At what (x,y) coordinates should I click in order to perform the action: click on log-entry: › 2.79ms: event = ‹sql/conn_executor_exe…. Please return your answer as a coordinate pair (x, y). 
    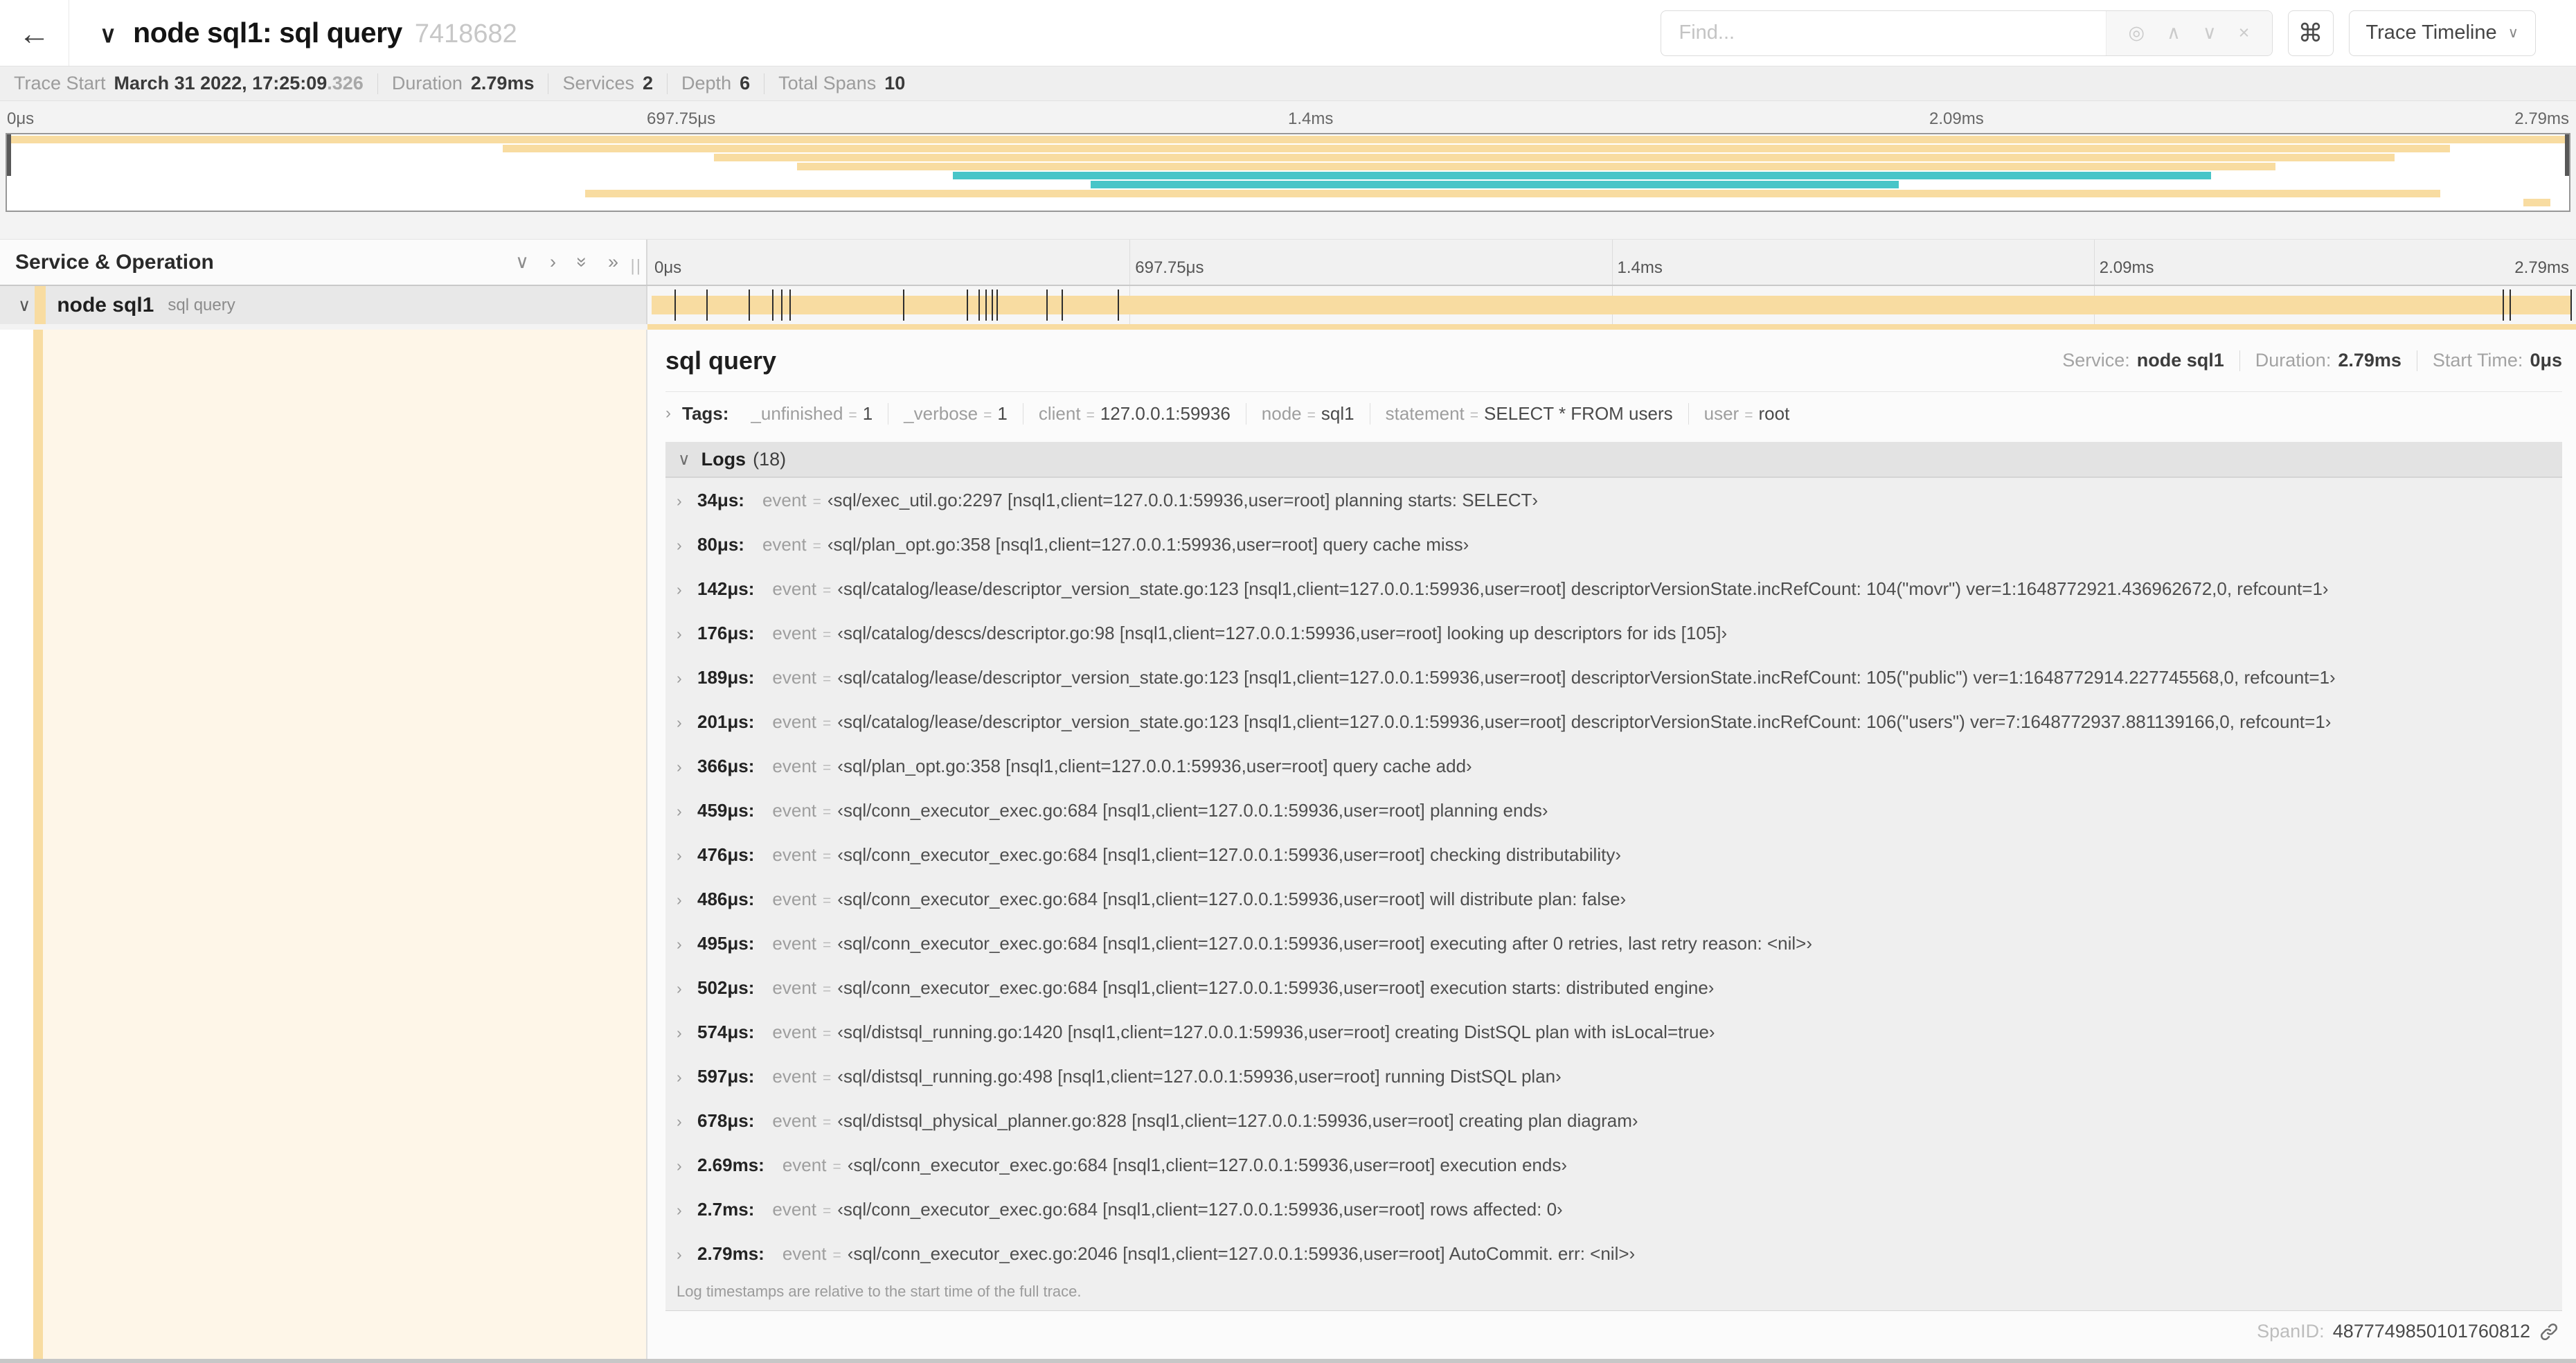
    Looking at the image, I should click on (1613, 1253).